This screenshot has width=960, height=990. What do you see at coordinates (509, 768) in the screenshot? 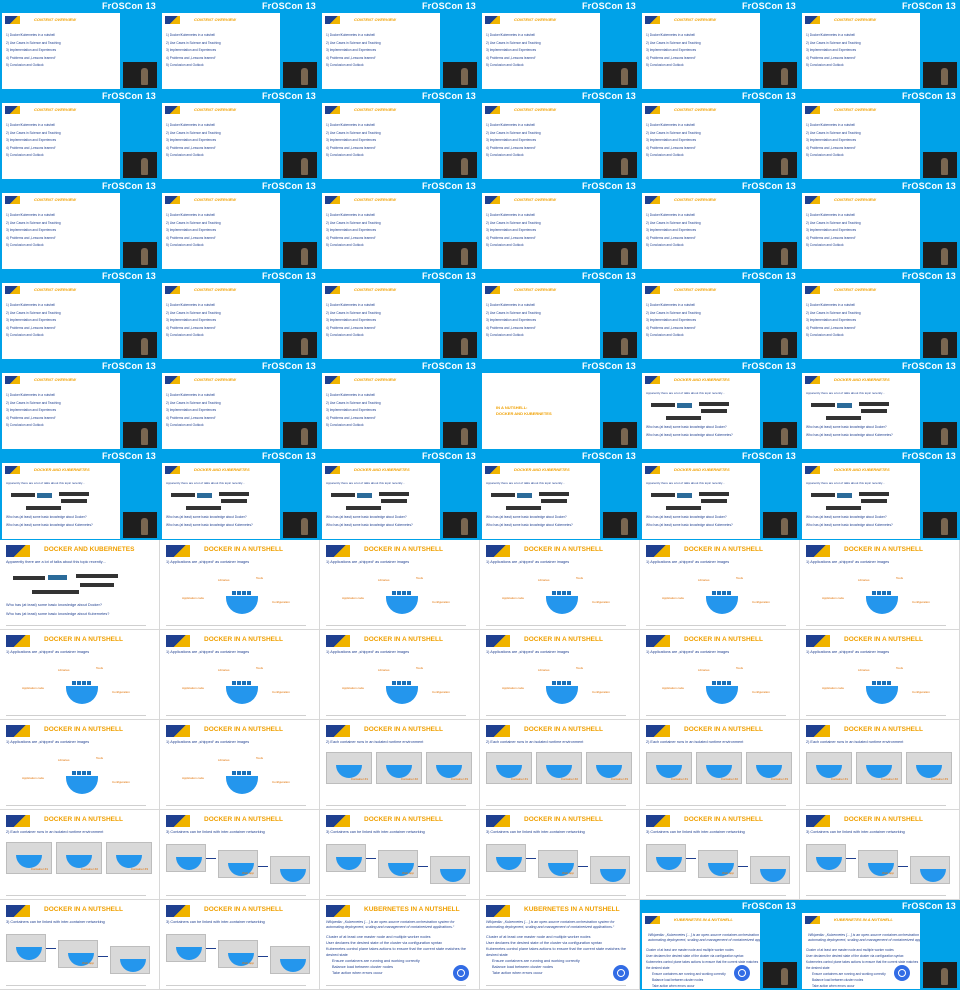
I see `container-panel: Container #1` at bounding box center [509, 768].